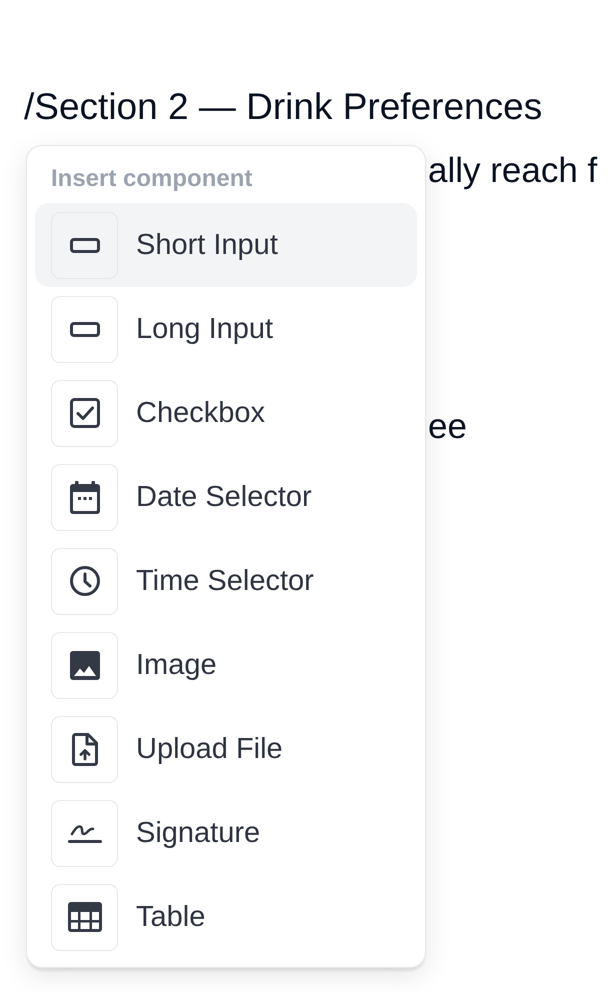 The width and height of the screenshot is (612, 992). What do you see at coordinates (447, 427) in the screenshot?
I see `body-text: ee` at bounding box center [447, 427].